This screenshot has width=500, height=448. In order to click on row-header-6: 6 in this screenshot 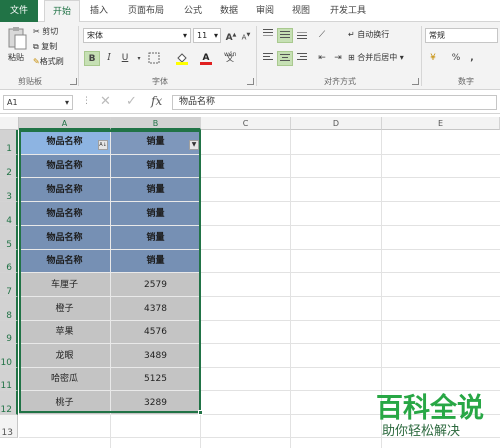, I will do `click(9, 261)`.